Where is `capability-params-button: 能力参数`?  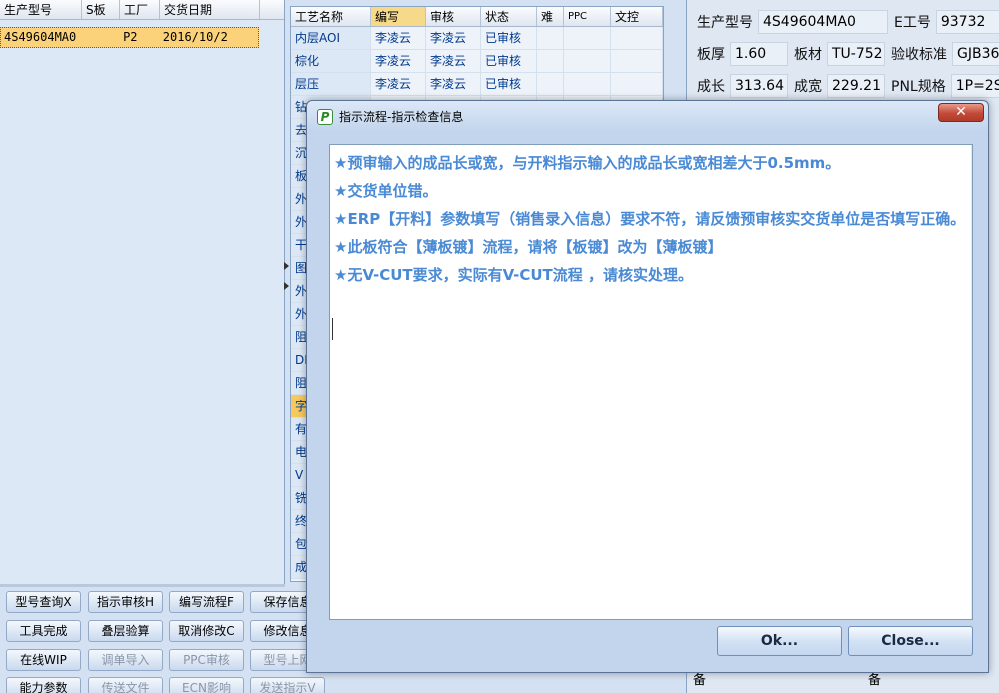
capability-params-button: 能力参数 is located at coordinates (43, 685).